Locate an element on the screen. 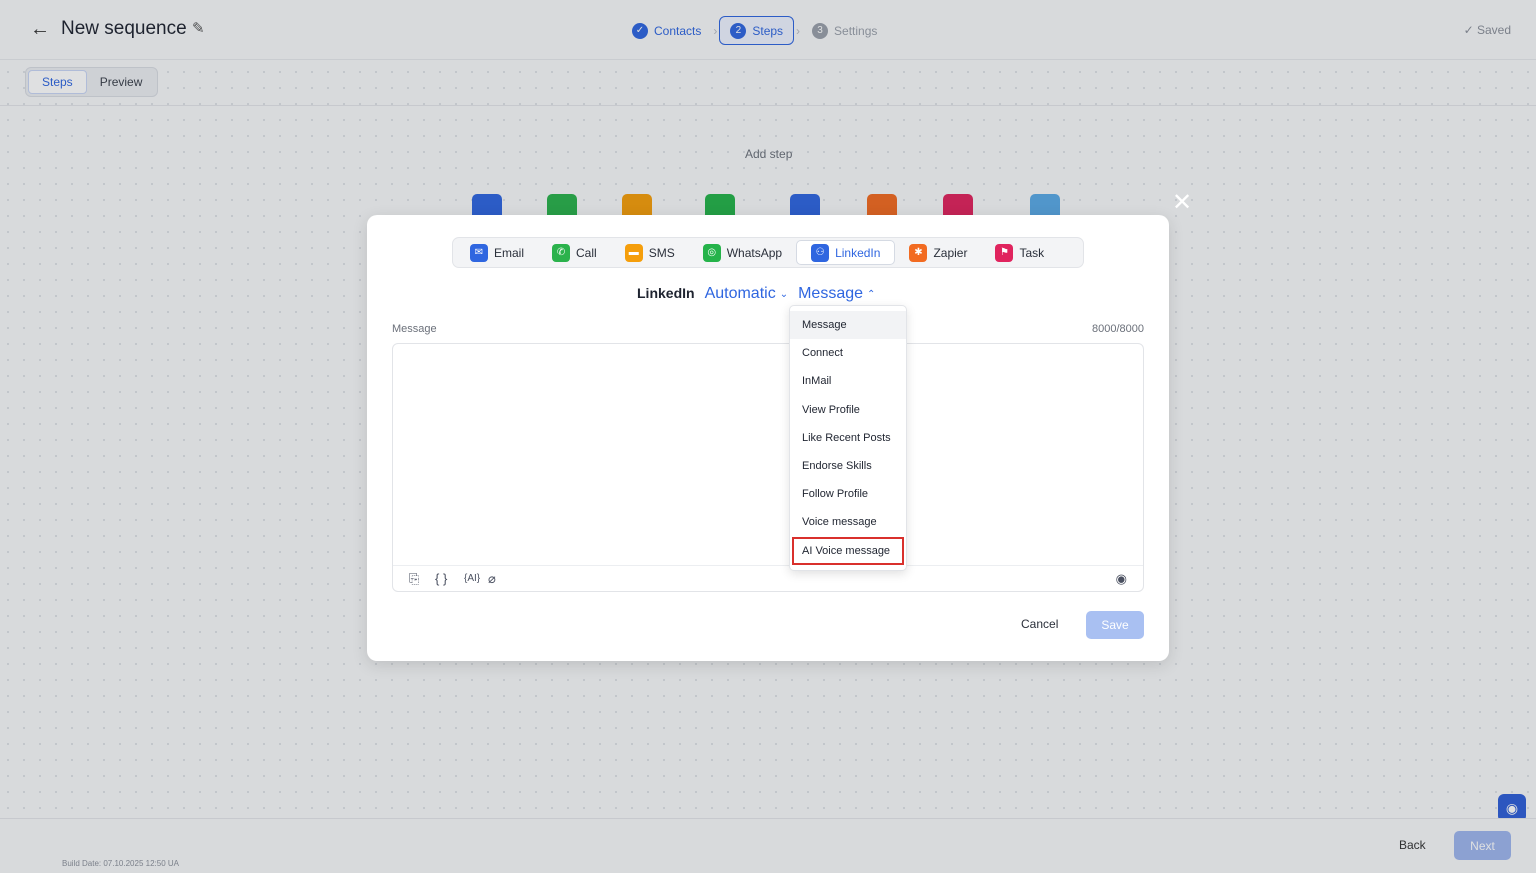  tab-call: ✆ Call is located at coordinates (574, 252).